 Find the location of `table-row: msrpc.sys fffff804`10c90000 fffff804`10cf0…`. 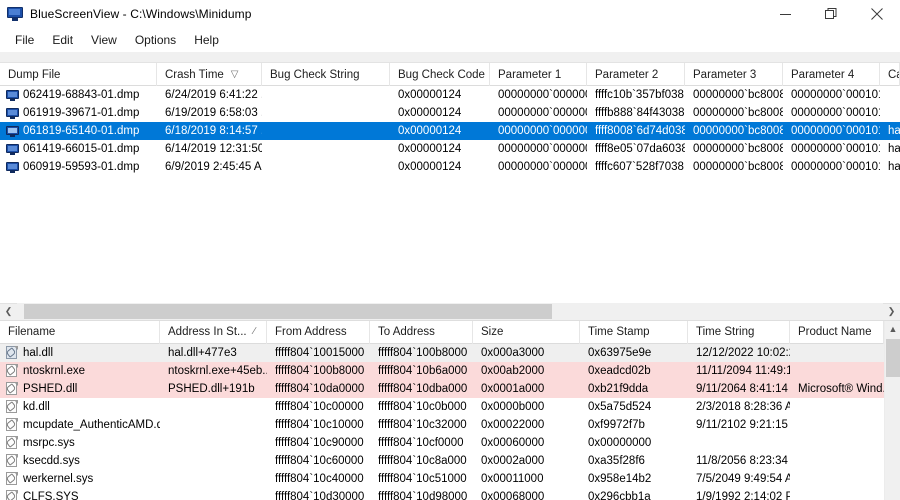

table-row: msrpc.sys fffff804`10c90000 fffff804`10cf0… is located at coordinates (450, 443).